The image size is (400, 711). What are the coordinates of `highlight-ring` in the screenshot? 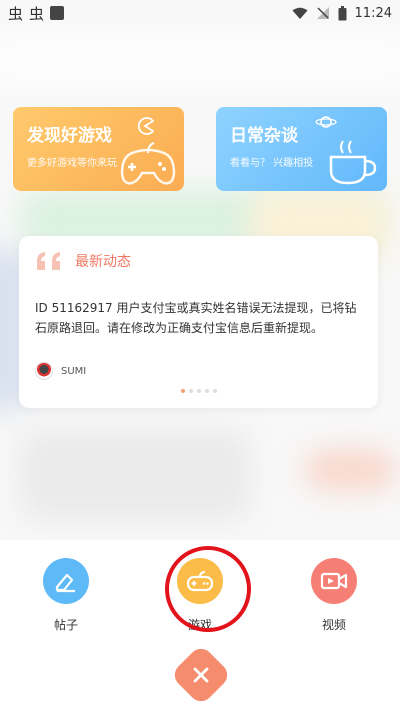 It's located at (208, 589).